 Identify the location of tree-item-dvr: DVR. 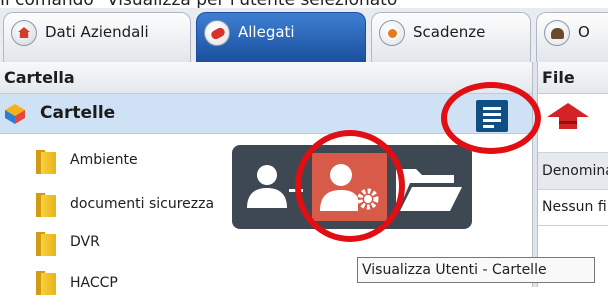
(85, 242).